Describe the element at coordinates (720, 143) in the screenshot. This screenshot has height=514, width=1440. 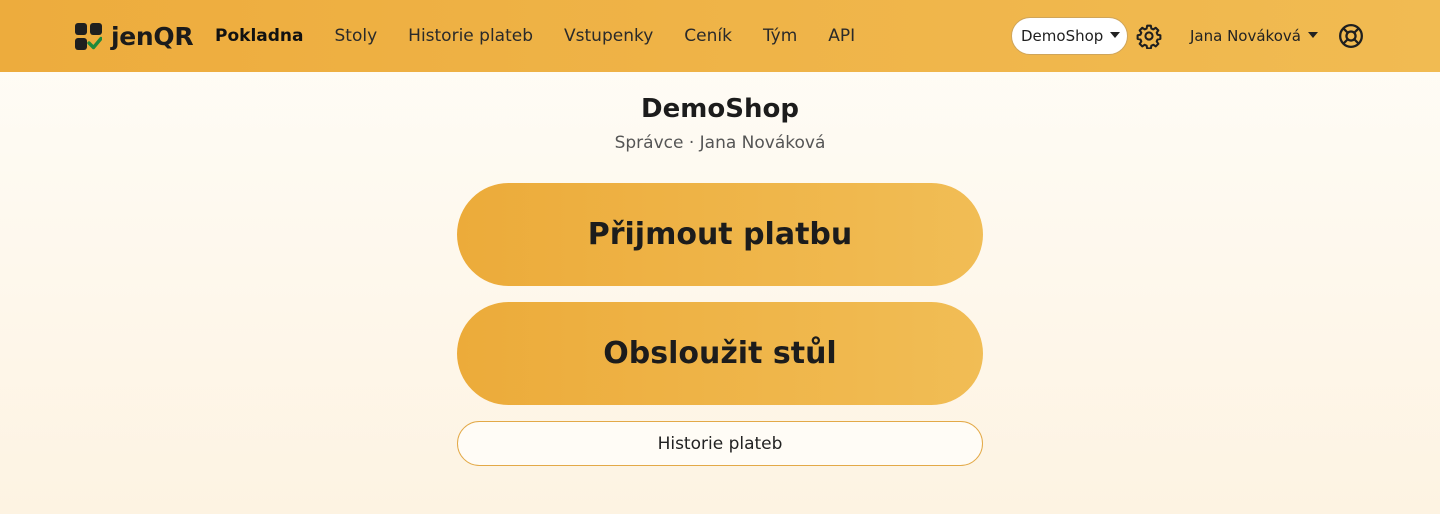
I see `role-subtitle: Správce · Jana Nováková` at that location.